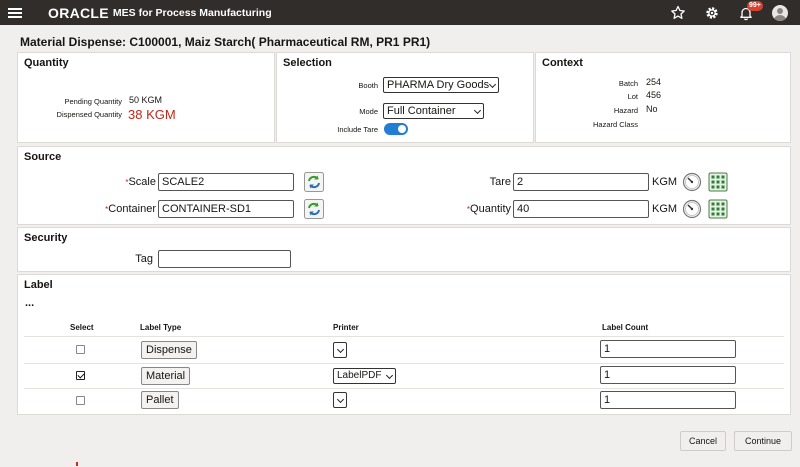  What do you see at coordinates (654, 82) in the screenshot?
I see `batch-value: 254` at bounding box center [654, 82].